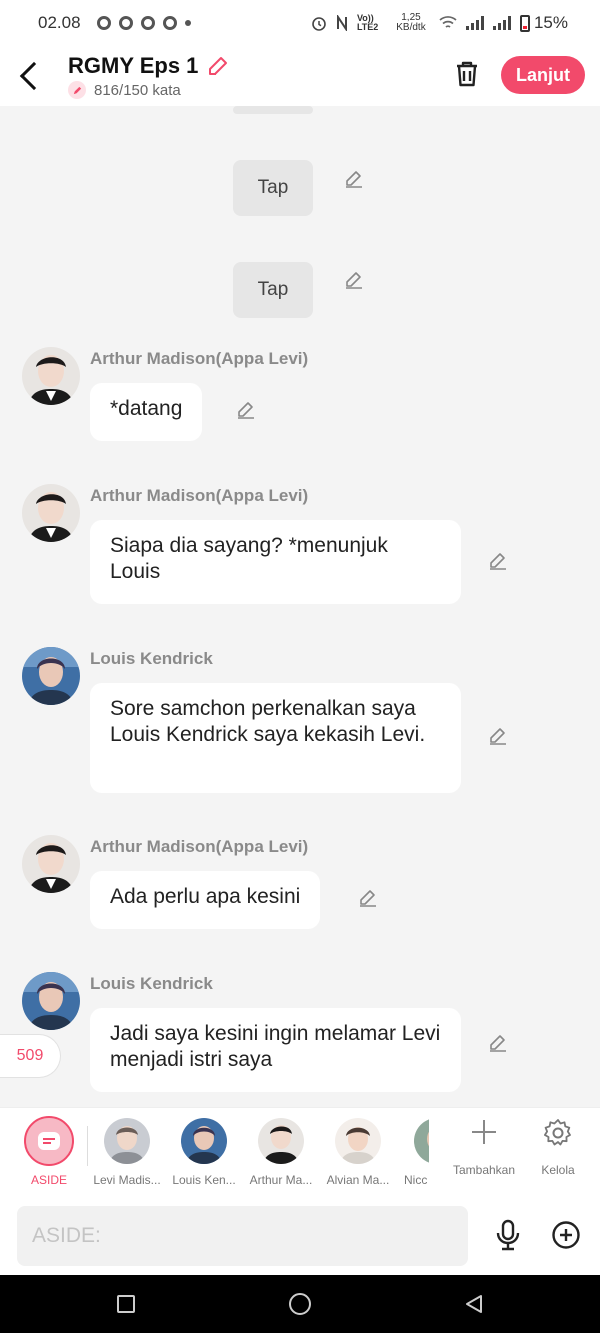 Image resolution: width=600 pixels, height=1333 pixels. What do you see at coordinates (557, 1132) in the screenshot?
I see `gear-icon` at bounding box center [557, 1132].